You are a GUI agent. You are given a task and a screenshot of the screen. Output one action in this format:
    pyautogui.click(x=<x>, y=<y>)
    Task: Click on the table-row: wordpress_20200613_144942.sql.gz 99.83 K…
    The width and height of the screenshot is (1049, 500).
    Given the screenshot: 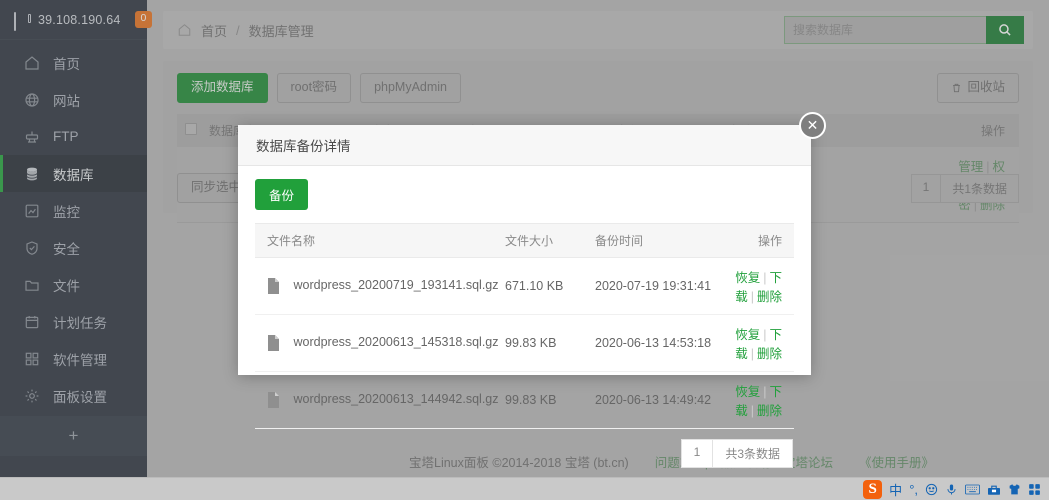 What is the action you would take?
    pyautogui.click(x=524, y=400)
    